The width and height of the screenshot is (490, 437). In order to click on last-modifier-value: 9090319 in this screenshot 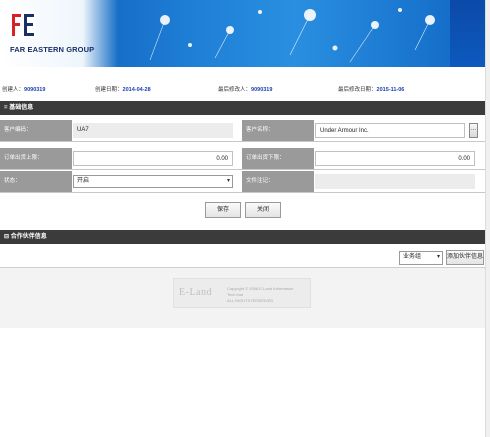, I will do `click(262, 90)`.